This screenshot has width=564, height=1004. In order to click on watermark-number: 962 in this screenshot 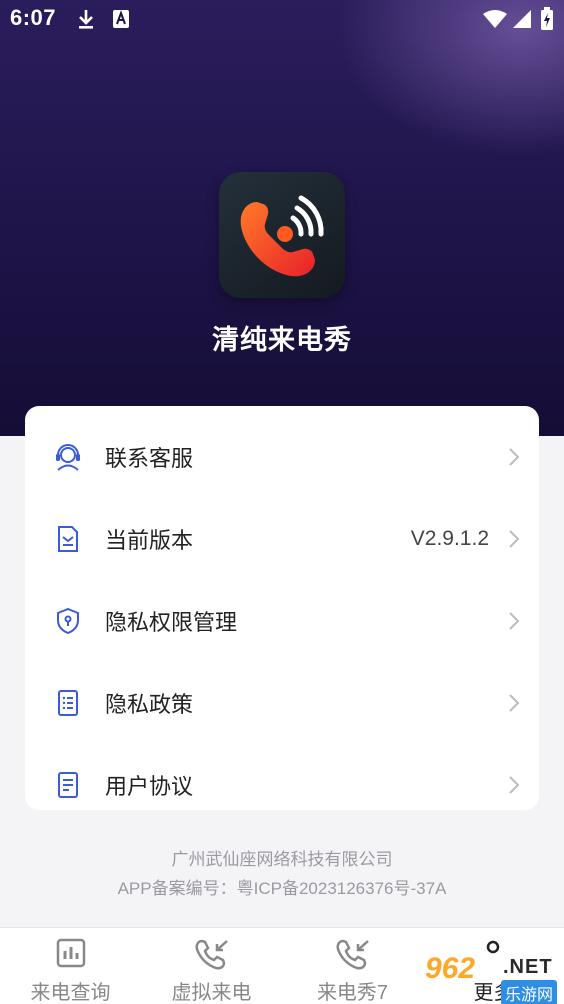, I will do `click(450, 968)`.